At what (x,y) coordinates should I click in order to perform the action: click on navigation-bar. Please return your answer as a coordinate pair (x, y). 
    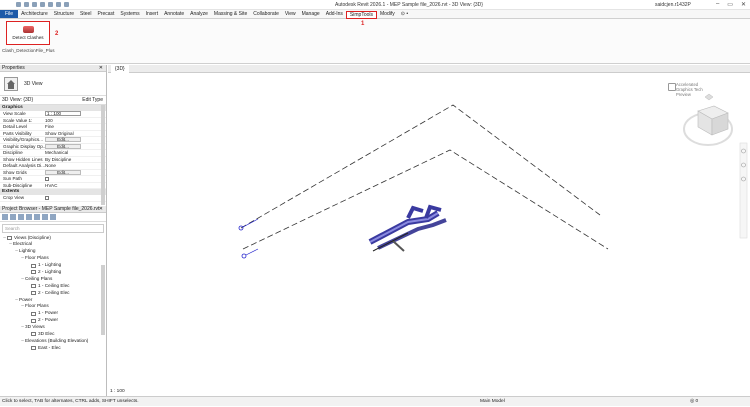
    Looking at the image, I should click on (743, 190).